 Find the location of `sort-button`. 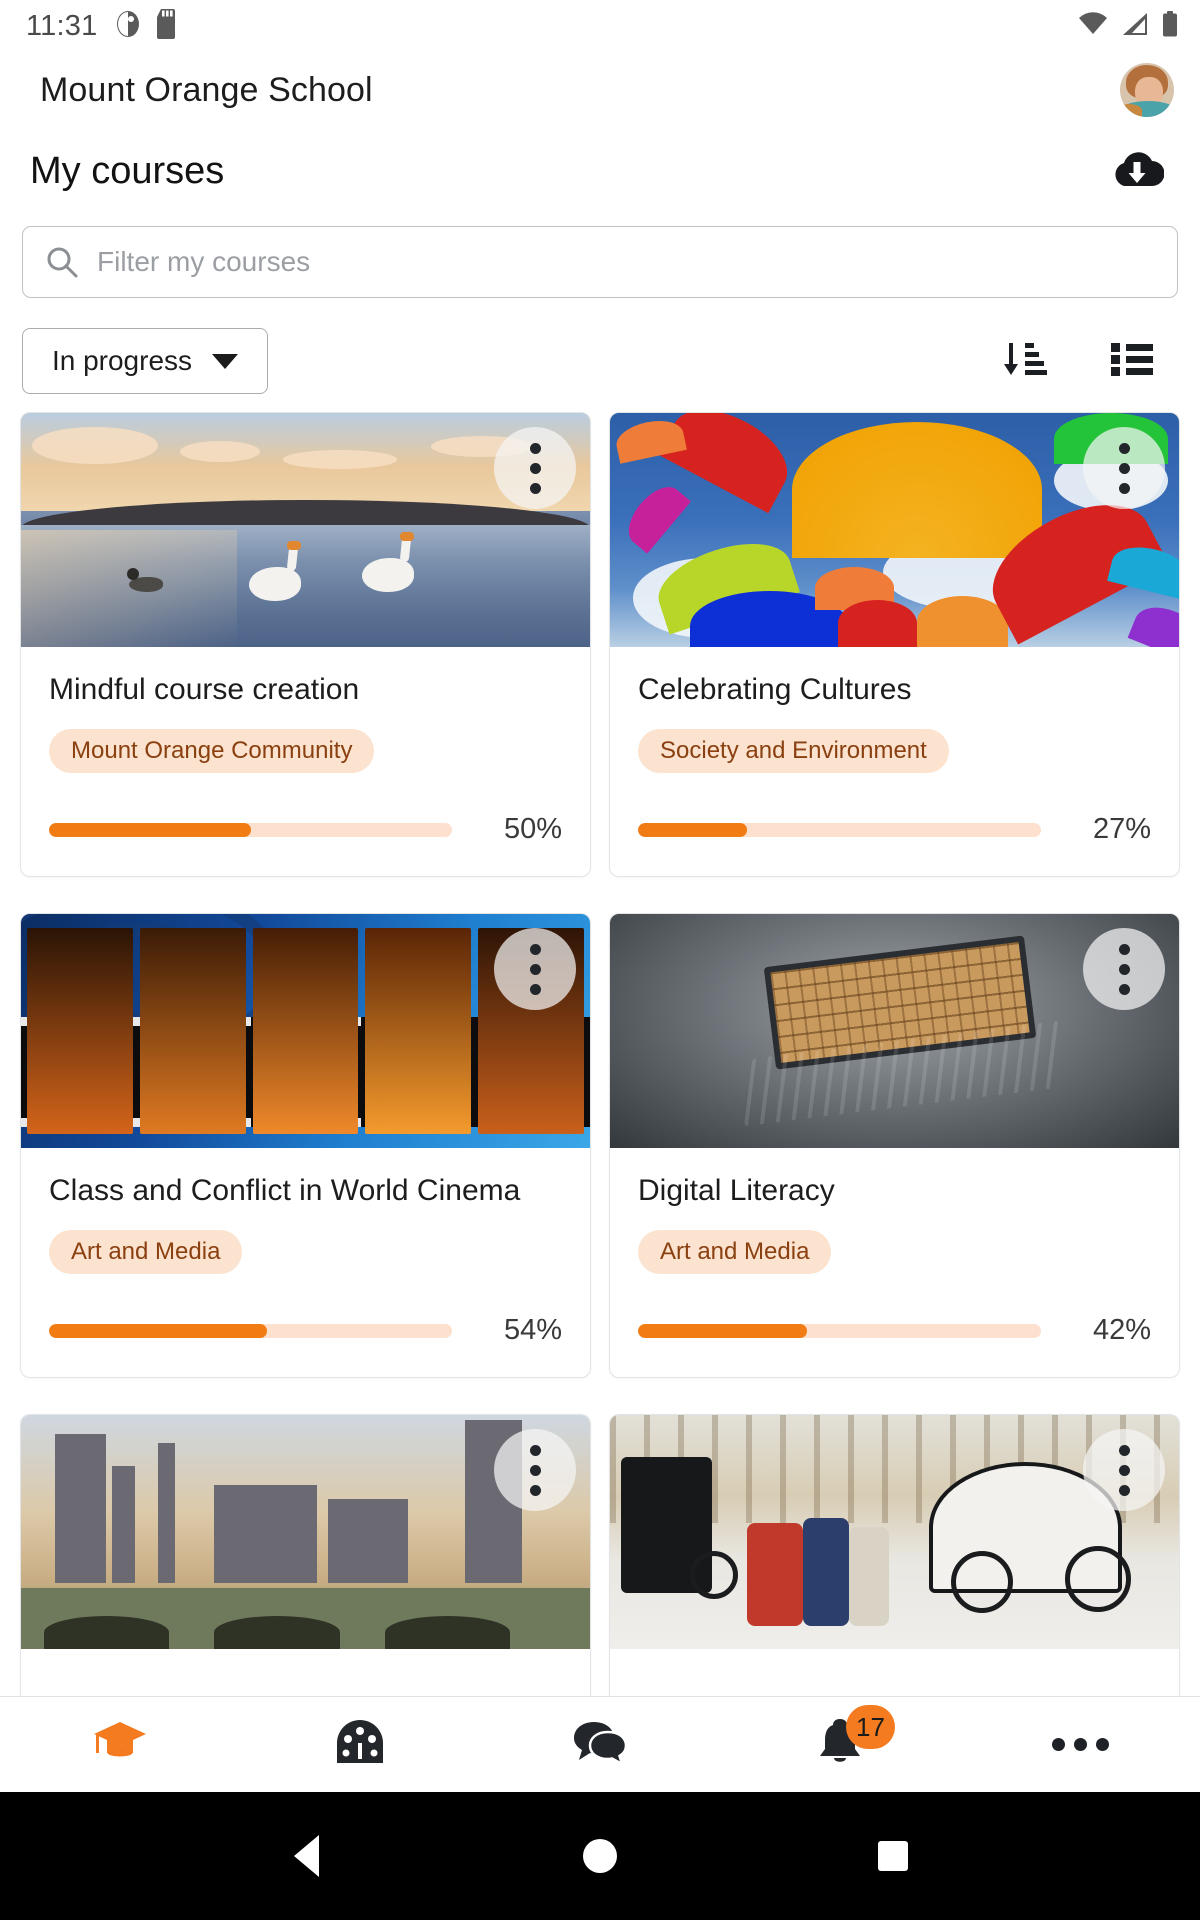

sort-button is located at coordinates (1024, 361).